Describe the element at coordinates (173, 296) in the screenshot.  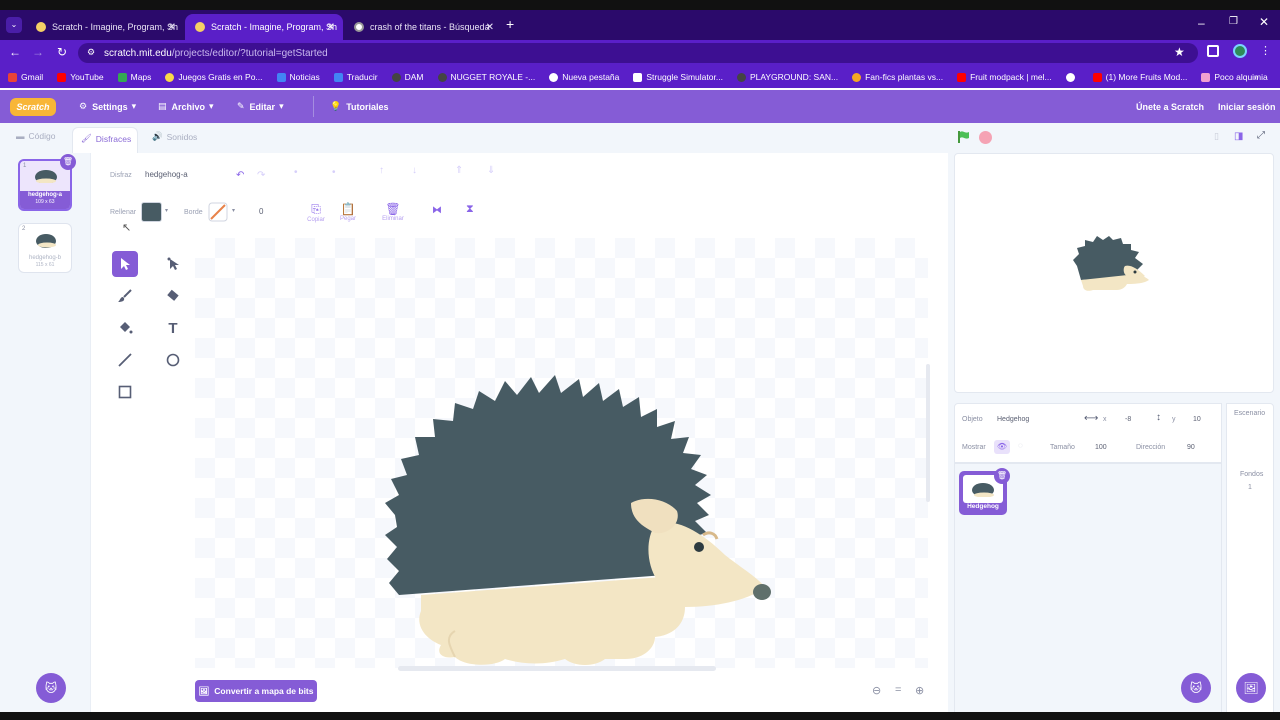
I see `eraser-tool` at that location.